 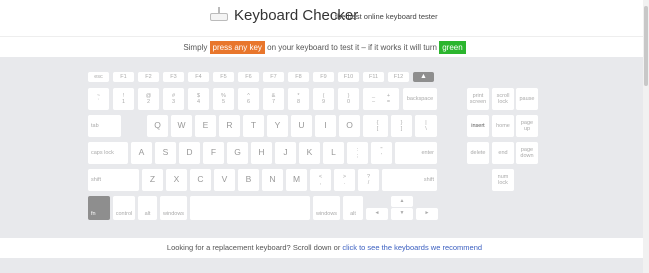 What do you see at coordinates (98, 77) in the screenshot?
I see `key-esc: esc` at bounding box center [98, 77].